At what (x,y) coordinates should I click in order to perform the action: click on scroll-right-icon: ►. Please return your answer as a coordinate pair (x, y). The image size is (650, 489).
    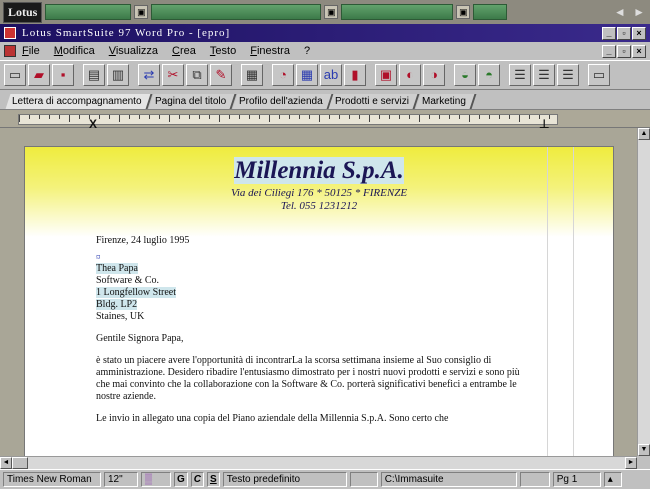
    Looking at the image, I should click on (631, 463).